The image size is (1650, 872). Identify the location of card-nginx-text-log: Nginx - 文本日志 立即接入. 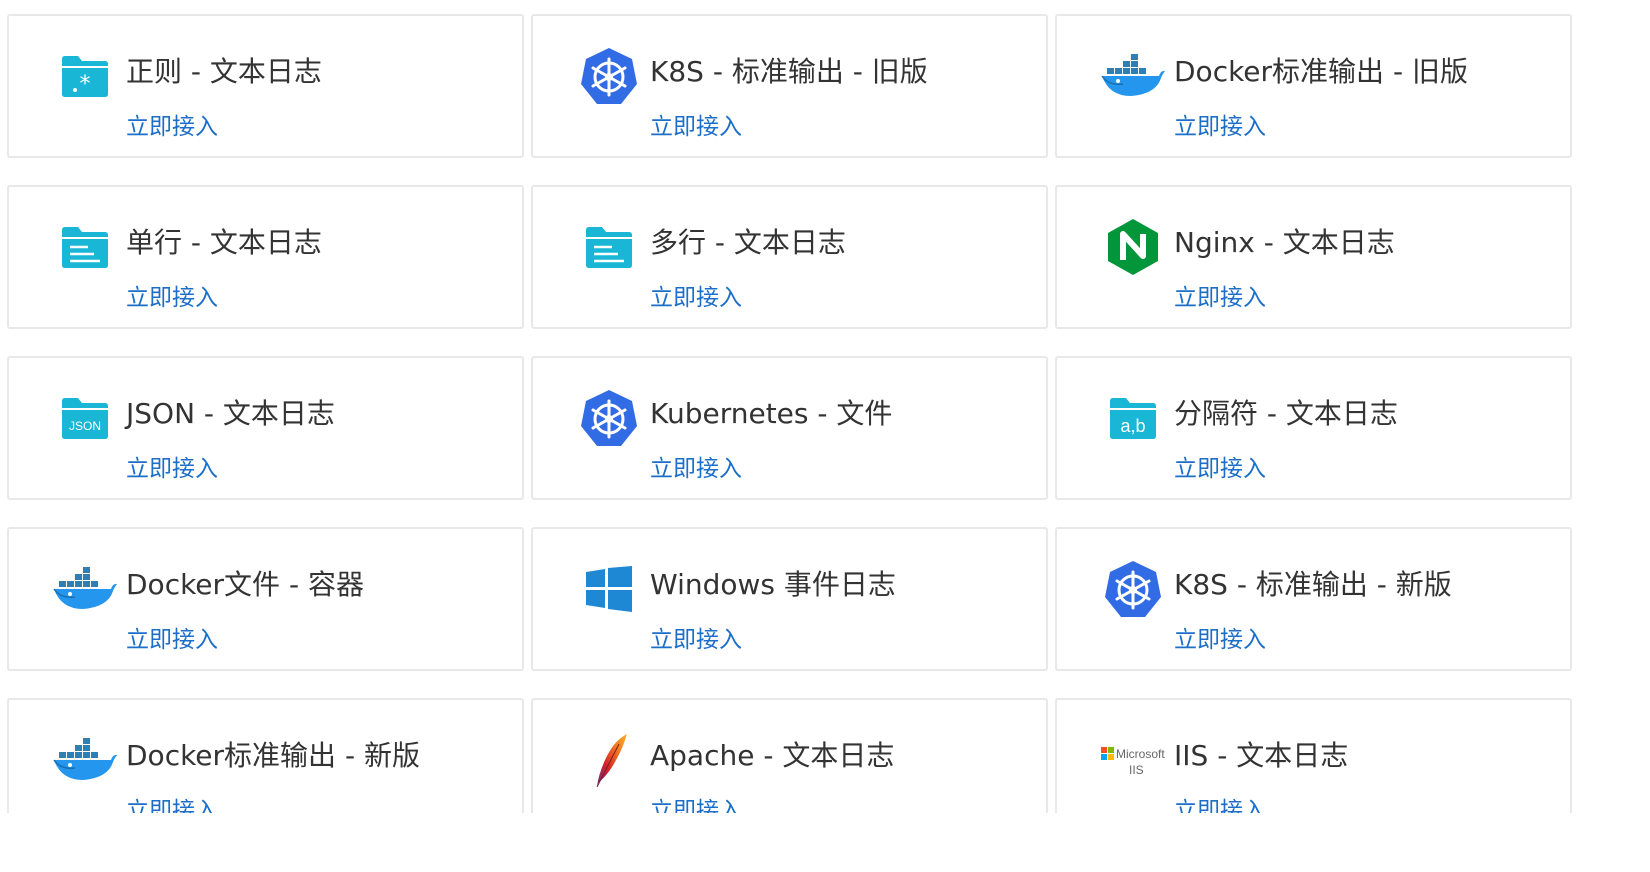
(1313, 257).